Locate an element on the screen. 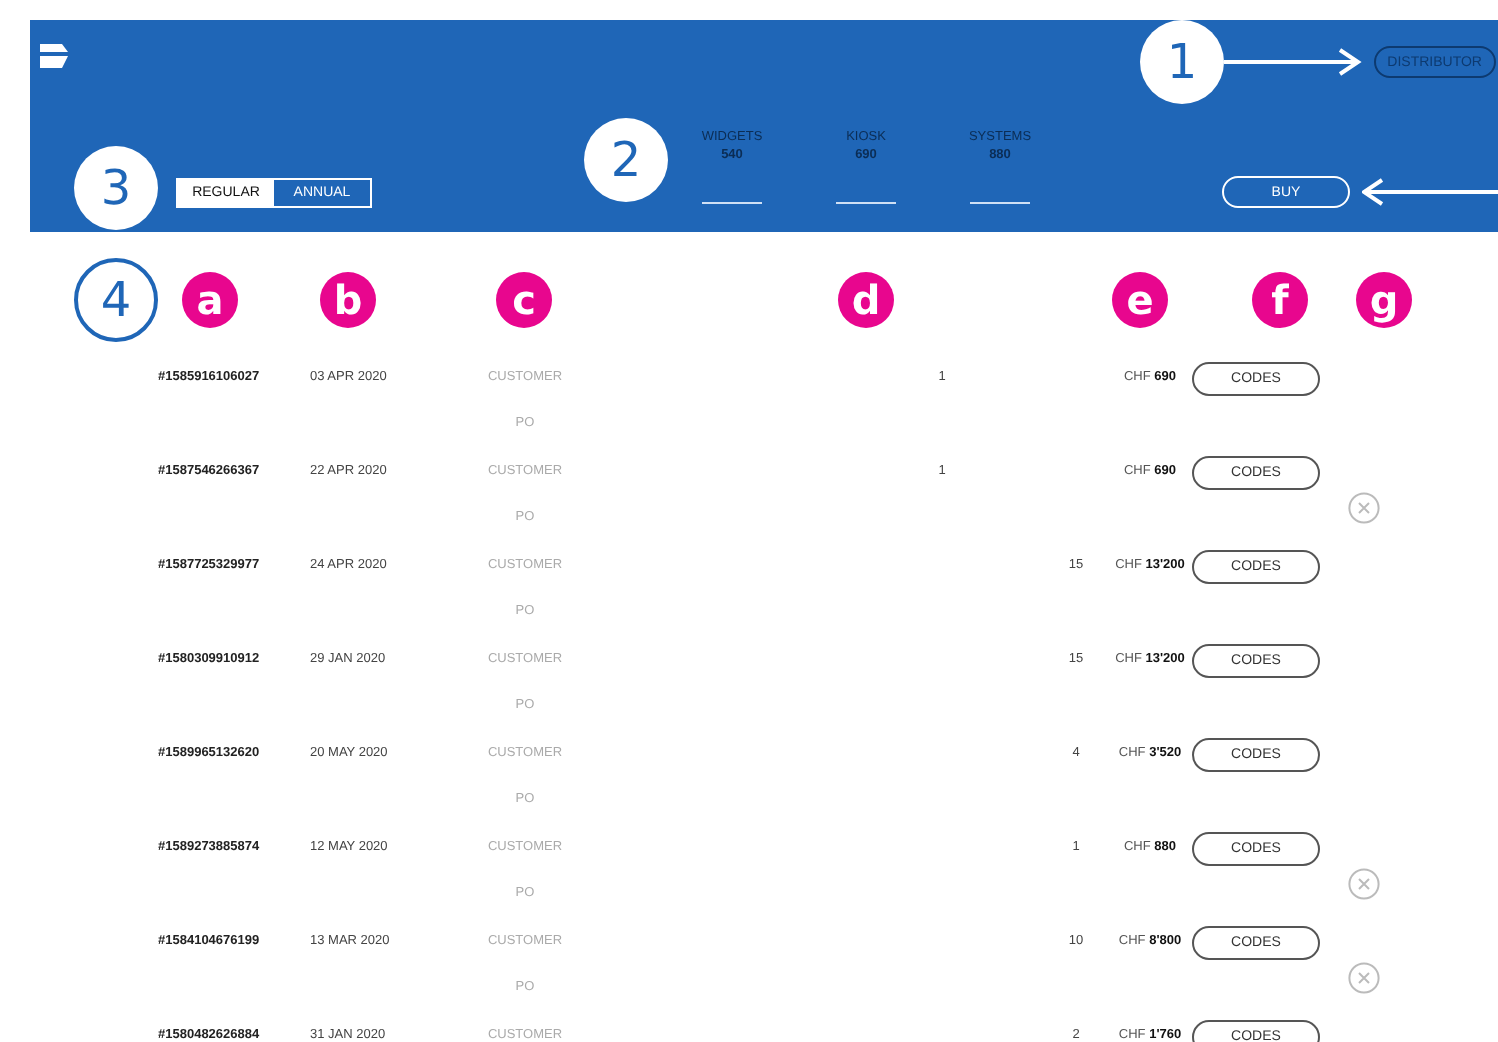  step-number: 4 is located at coordinates (116, 300).